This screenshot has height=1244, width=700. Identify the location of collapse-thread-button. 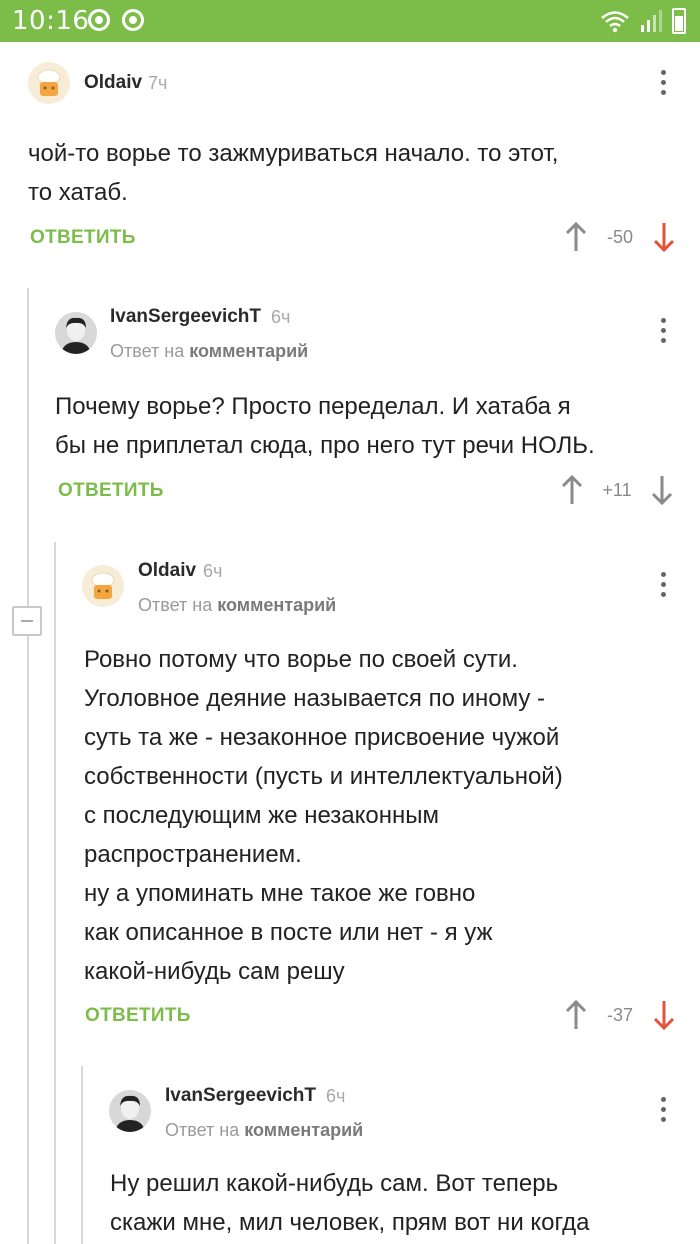
(27, 621).